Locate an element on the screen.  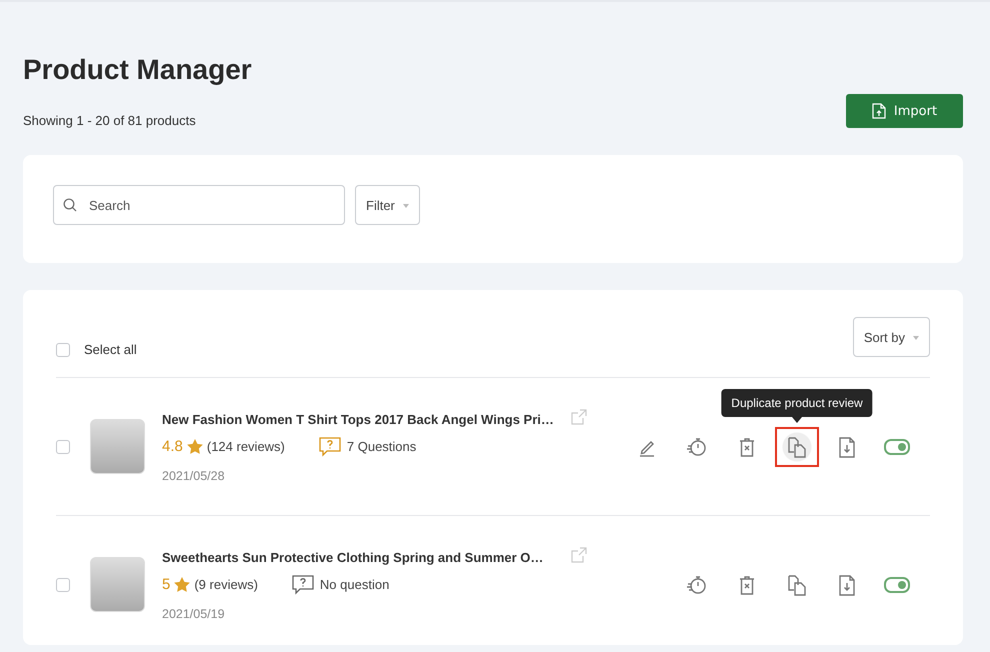
filter-dropdown: Filter is located at coordinates (387, 205).